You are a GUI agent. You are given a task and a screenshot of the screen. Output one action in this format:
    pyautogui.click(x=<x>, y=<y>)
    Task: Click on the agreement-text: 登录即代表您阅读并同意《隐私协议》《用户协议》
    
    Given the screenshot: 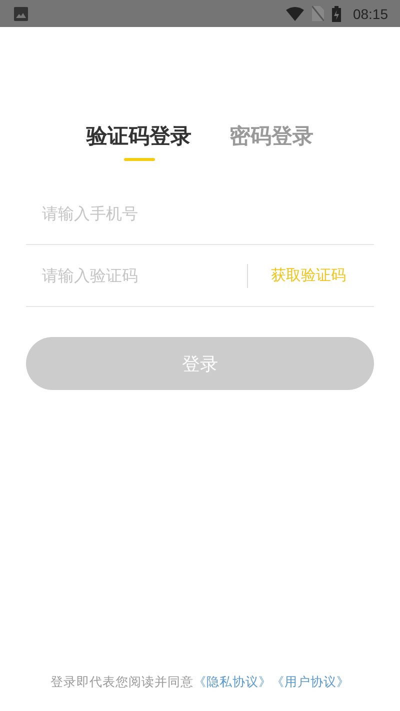 What is the action you would take?
    pyautogui.click(x=200, y=682)
    